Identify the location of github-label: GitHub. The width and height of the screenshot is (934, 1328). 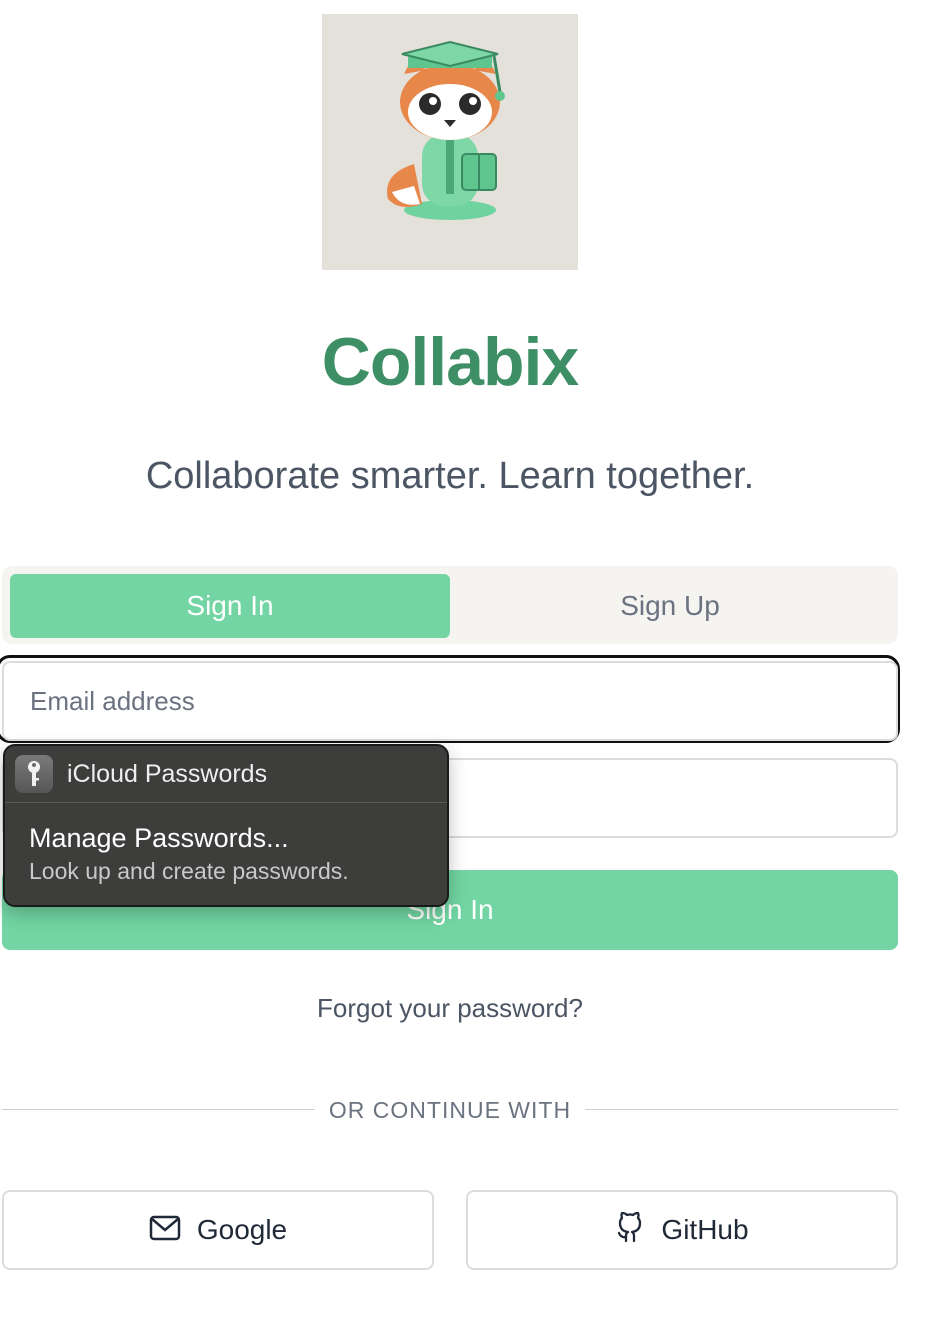
(705, 1229).